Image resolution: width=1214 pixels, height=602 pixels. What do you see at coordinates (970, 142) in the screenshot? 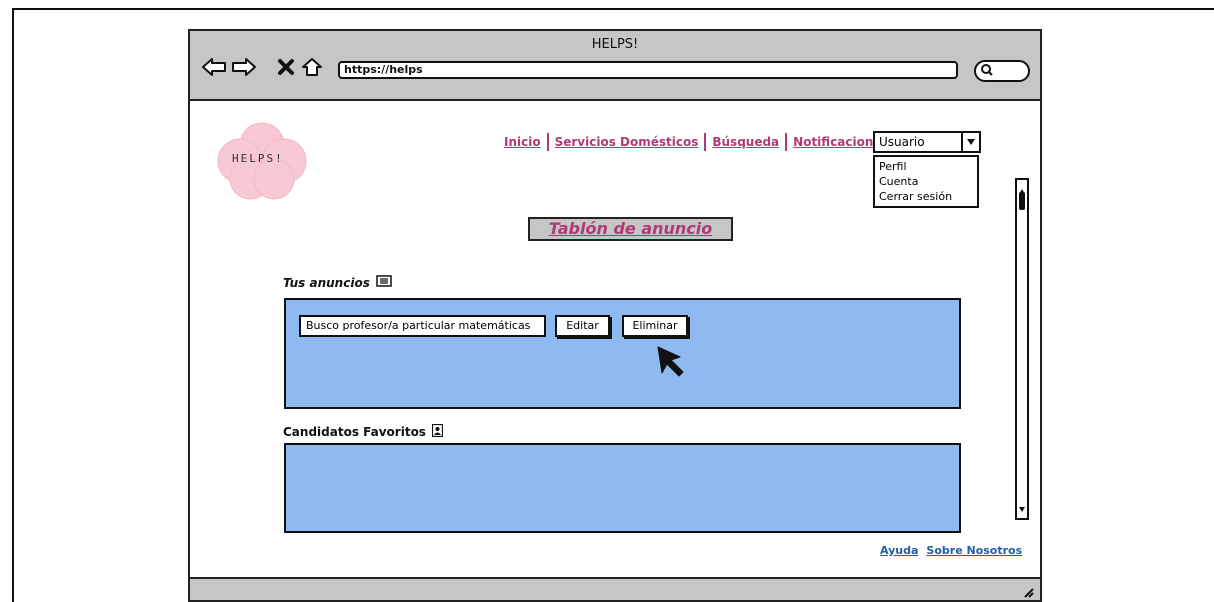
I see `chevron-down-icon` at bounding box center [970, 142].